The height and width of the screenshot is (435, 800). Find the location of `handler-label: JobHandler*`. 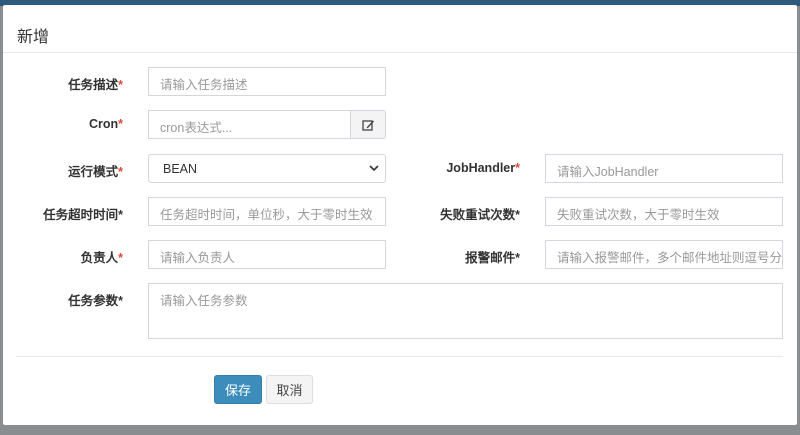

handler-label: JobHandler* is located at coordinates (483, 168).